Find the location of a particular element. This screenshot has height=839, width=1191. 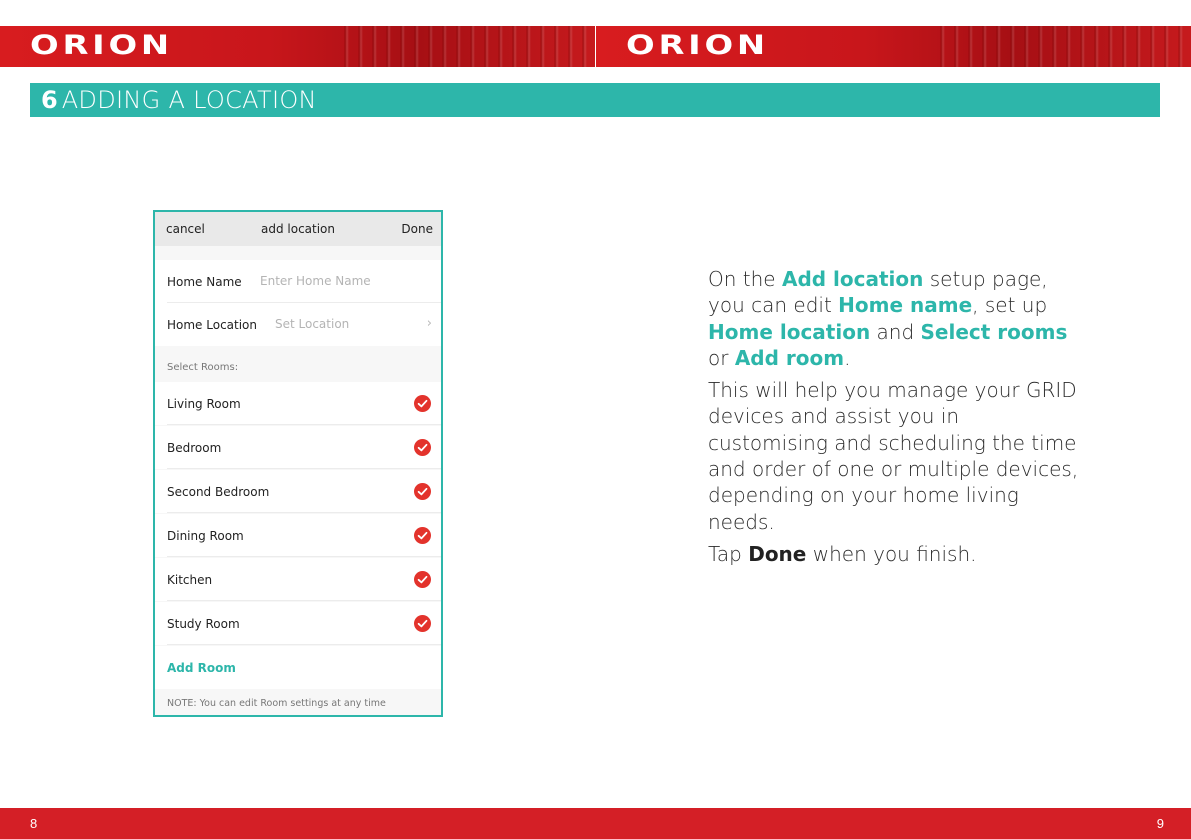

home-name-row: Home Name Enter Home Name is located at coordinates (298, 281).